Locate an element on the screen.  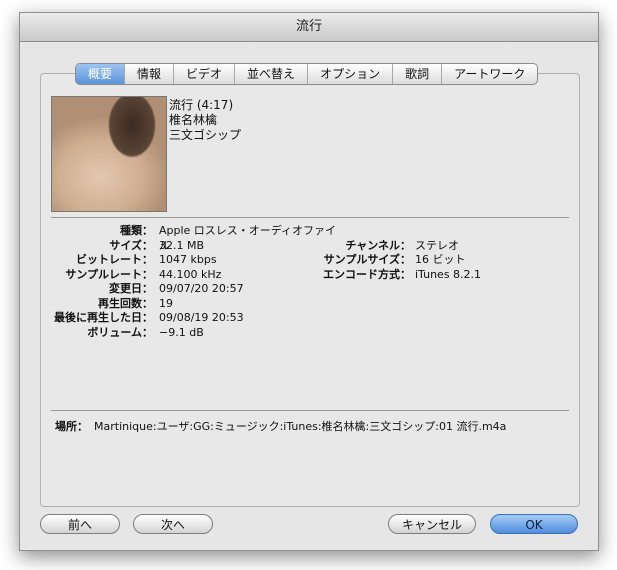
detail-value-size: 32.1 MB is located at coordinates (182, 245).